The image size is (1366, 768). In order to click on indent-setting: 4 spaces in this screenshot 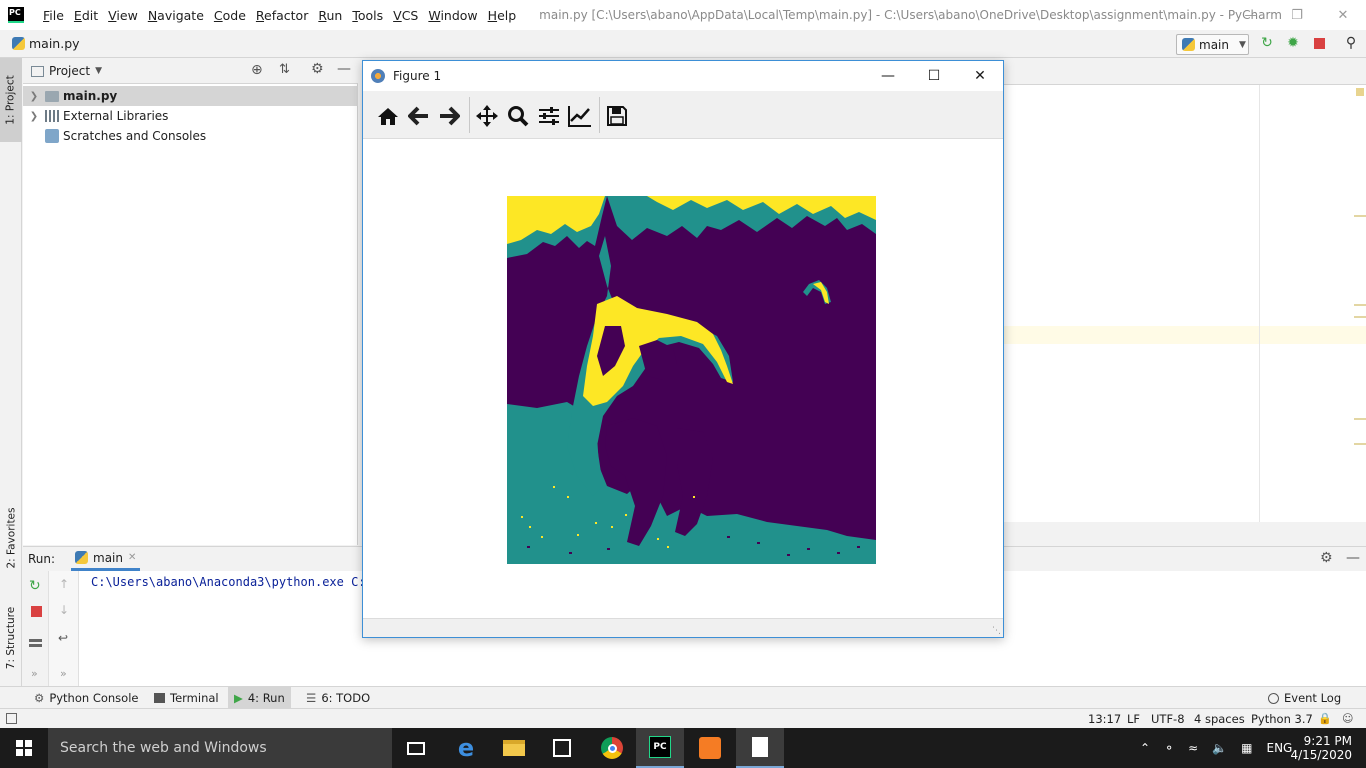, I will do `click(1219, 719)`.